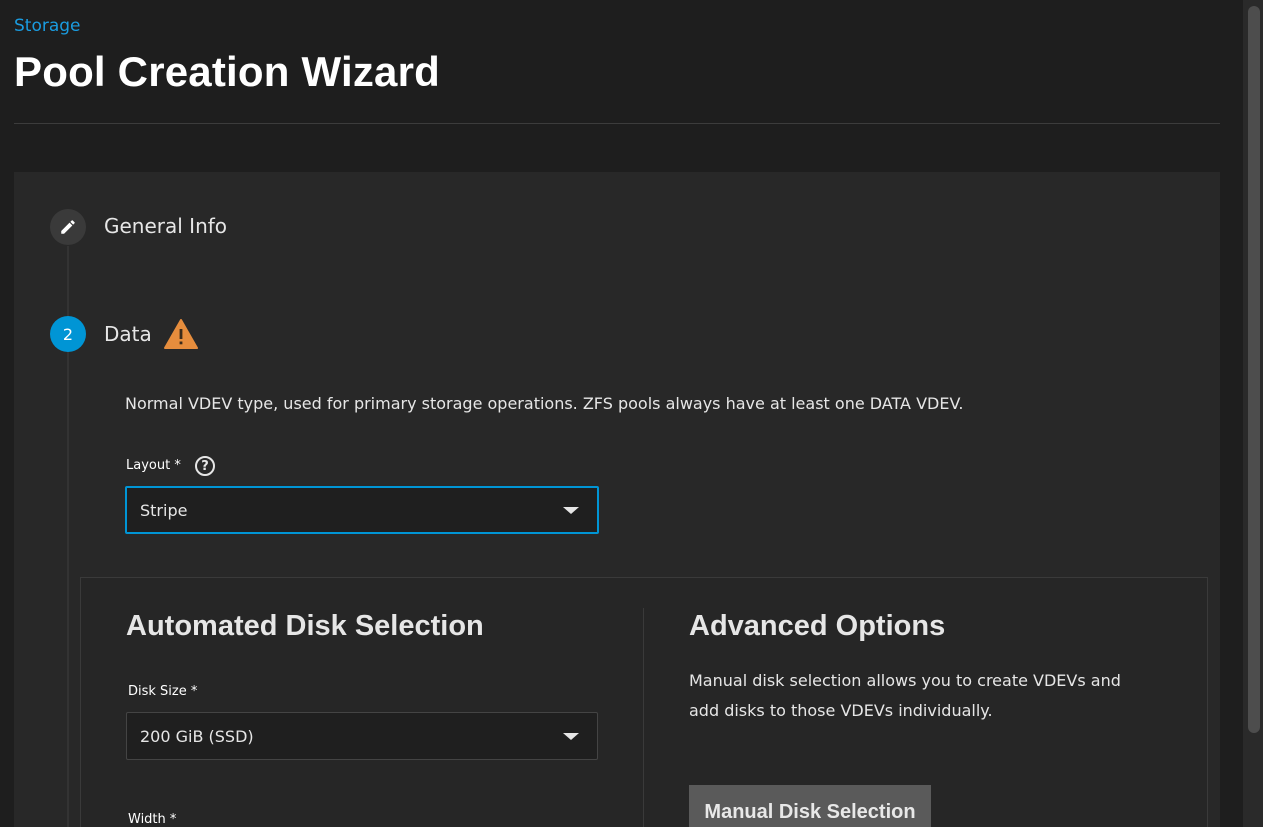 Image resolution: width=1263 pixels, height=827 pixels. What do you see at coordinates (1254, 369) in the screenshot?
I see `scrollbar-thumb` at bounding box center [1254, 369].